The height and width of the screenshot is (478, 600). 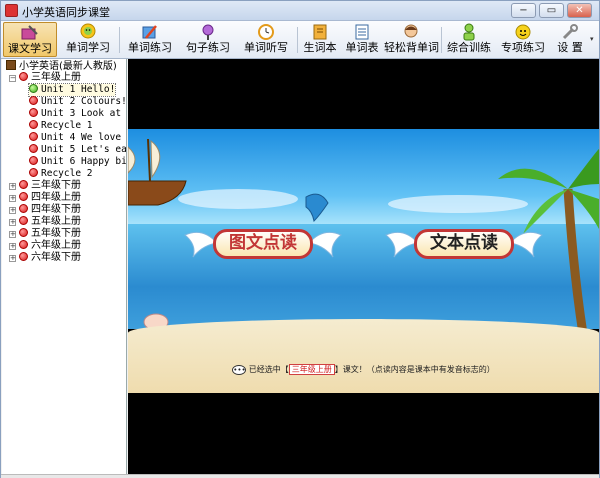 What do you see at coordinates (320, 47) in the screenshot?
I see `toolbar-label: 生词本` at bounding box center [320, 47].